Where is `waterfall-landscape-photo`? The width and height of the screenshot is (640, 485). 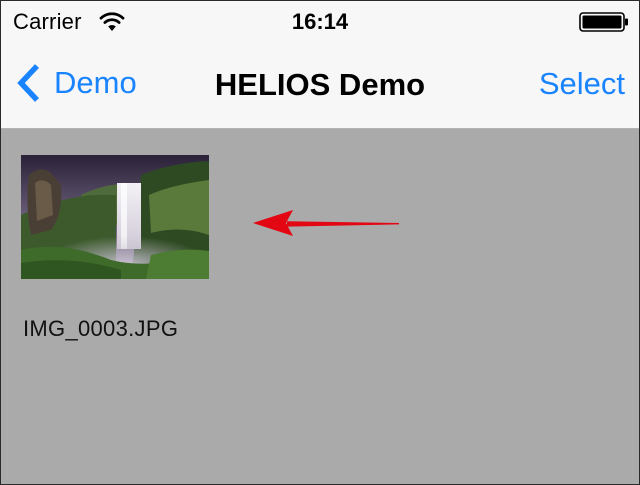
waterfall-landscape-photo is located at coordinates (115, 217).